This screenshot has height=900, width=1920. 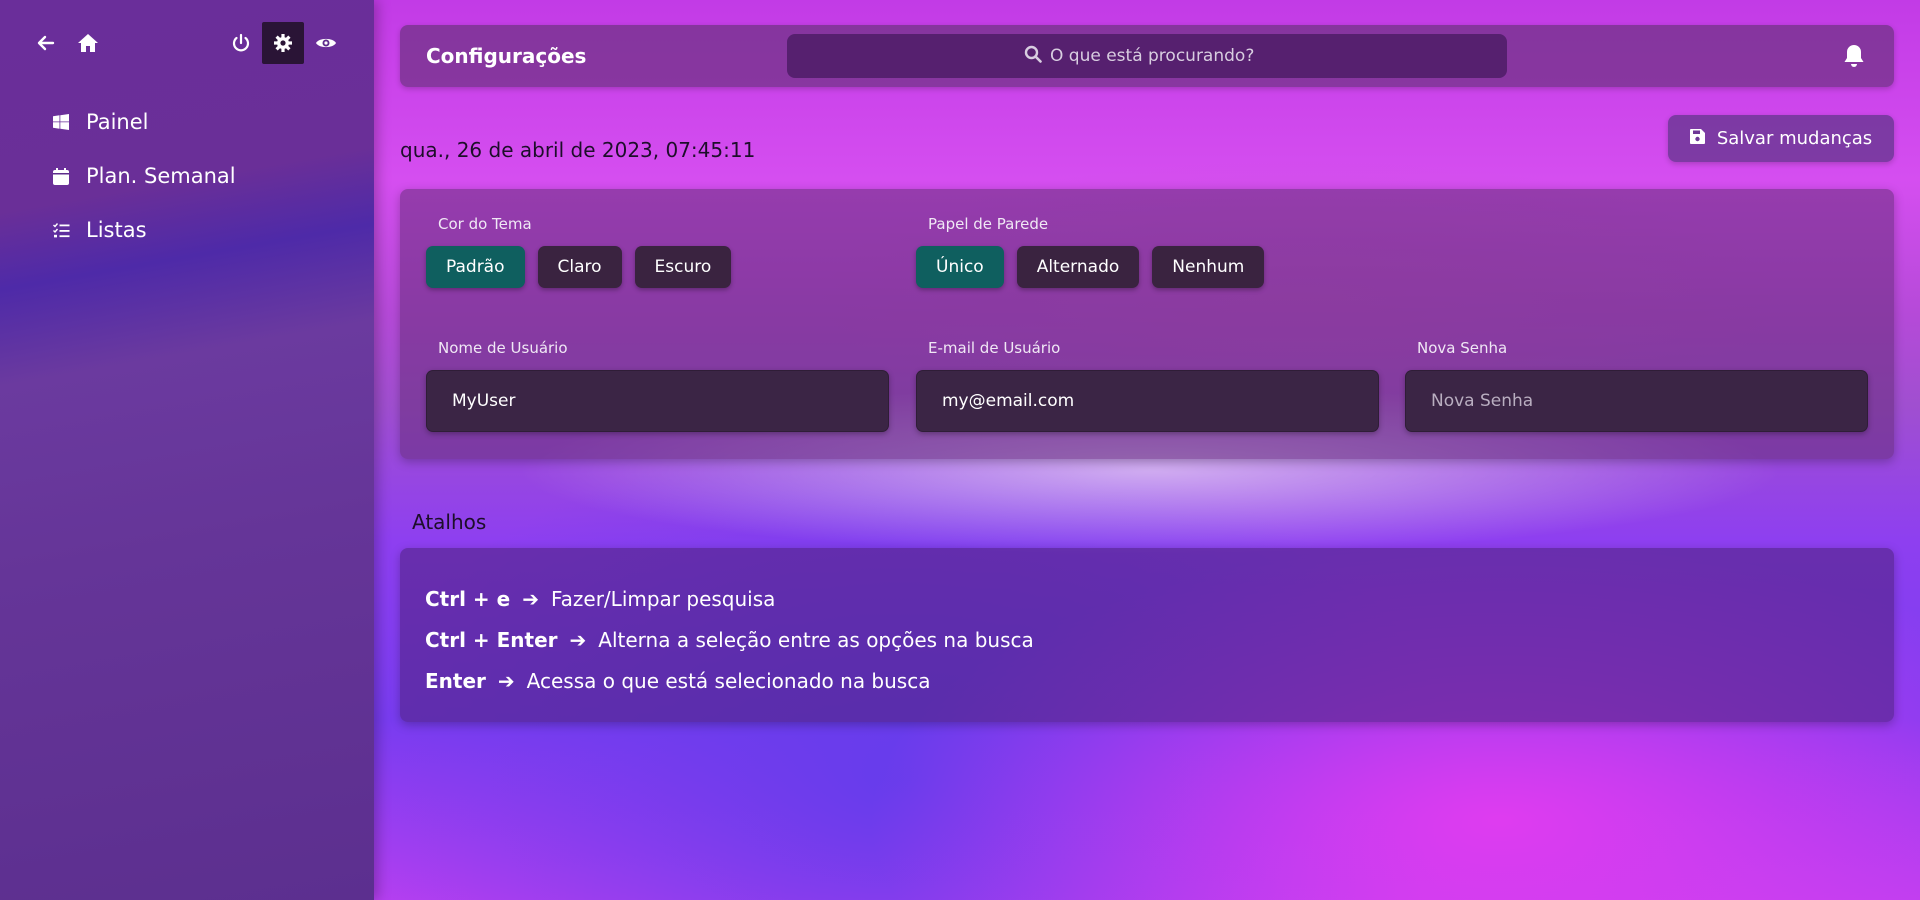 I want to click on home-icon, so click(x=88, y=43).